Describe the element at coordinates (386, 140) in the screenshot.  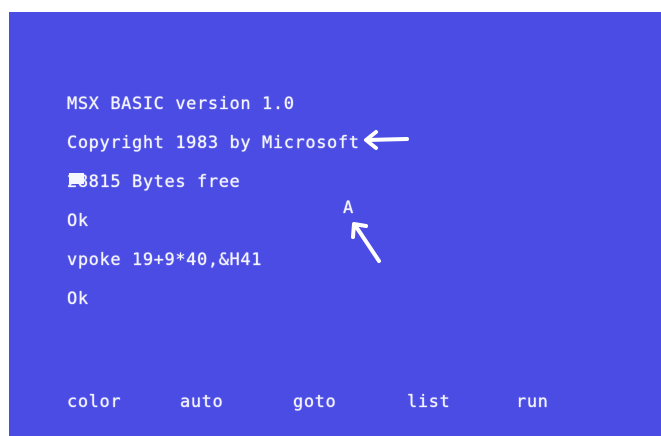
I see `arrow-left-icon` at that location.